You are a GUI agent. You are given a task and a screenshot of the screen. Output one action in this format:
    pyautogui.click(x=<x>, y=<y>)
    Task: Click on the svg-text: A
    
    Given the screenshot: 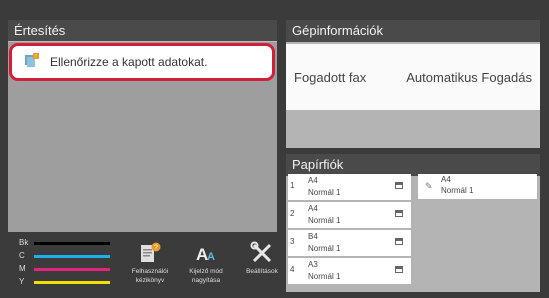 What is the action you would take?
    pyautogui.click(x=211, y=257)
    